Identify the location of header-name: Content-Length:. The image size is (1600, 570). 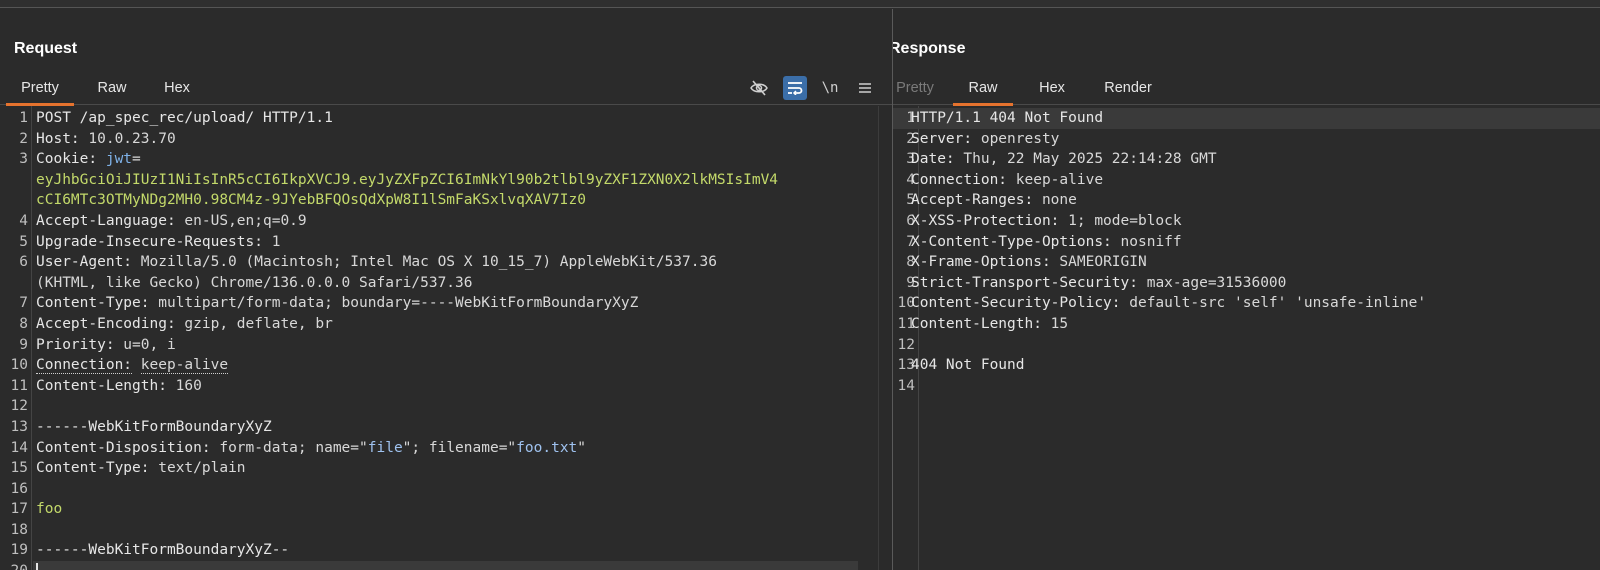
(101, 385).